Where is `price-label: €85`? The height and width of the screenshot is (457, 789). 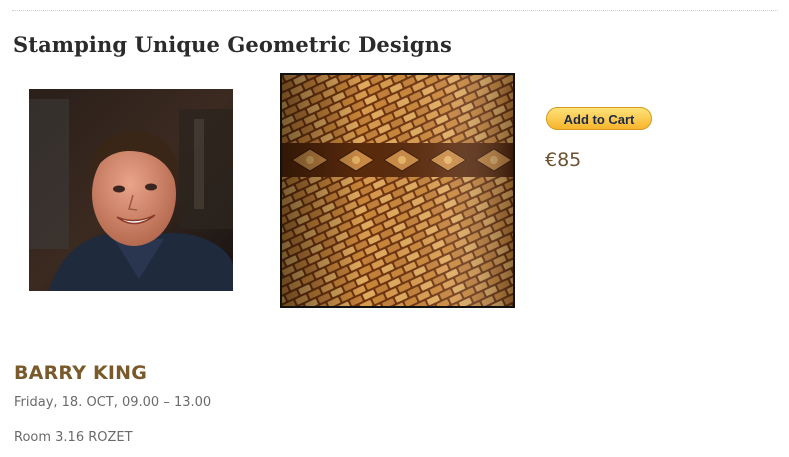 price-label: €85 is located at coordinates (563, 160).